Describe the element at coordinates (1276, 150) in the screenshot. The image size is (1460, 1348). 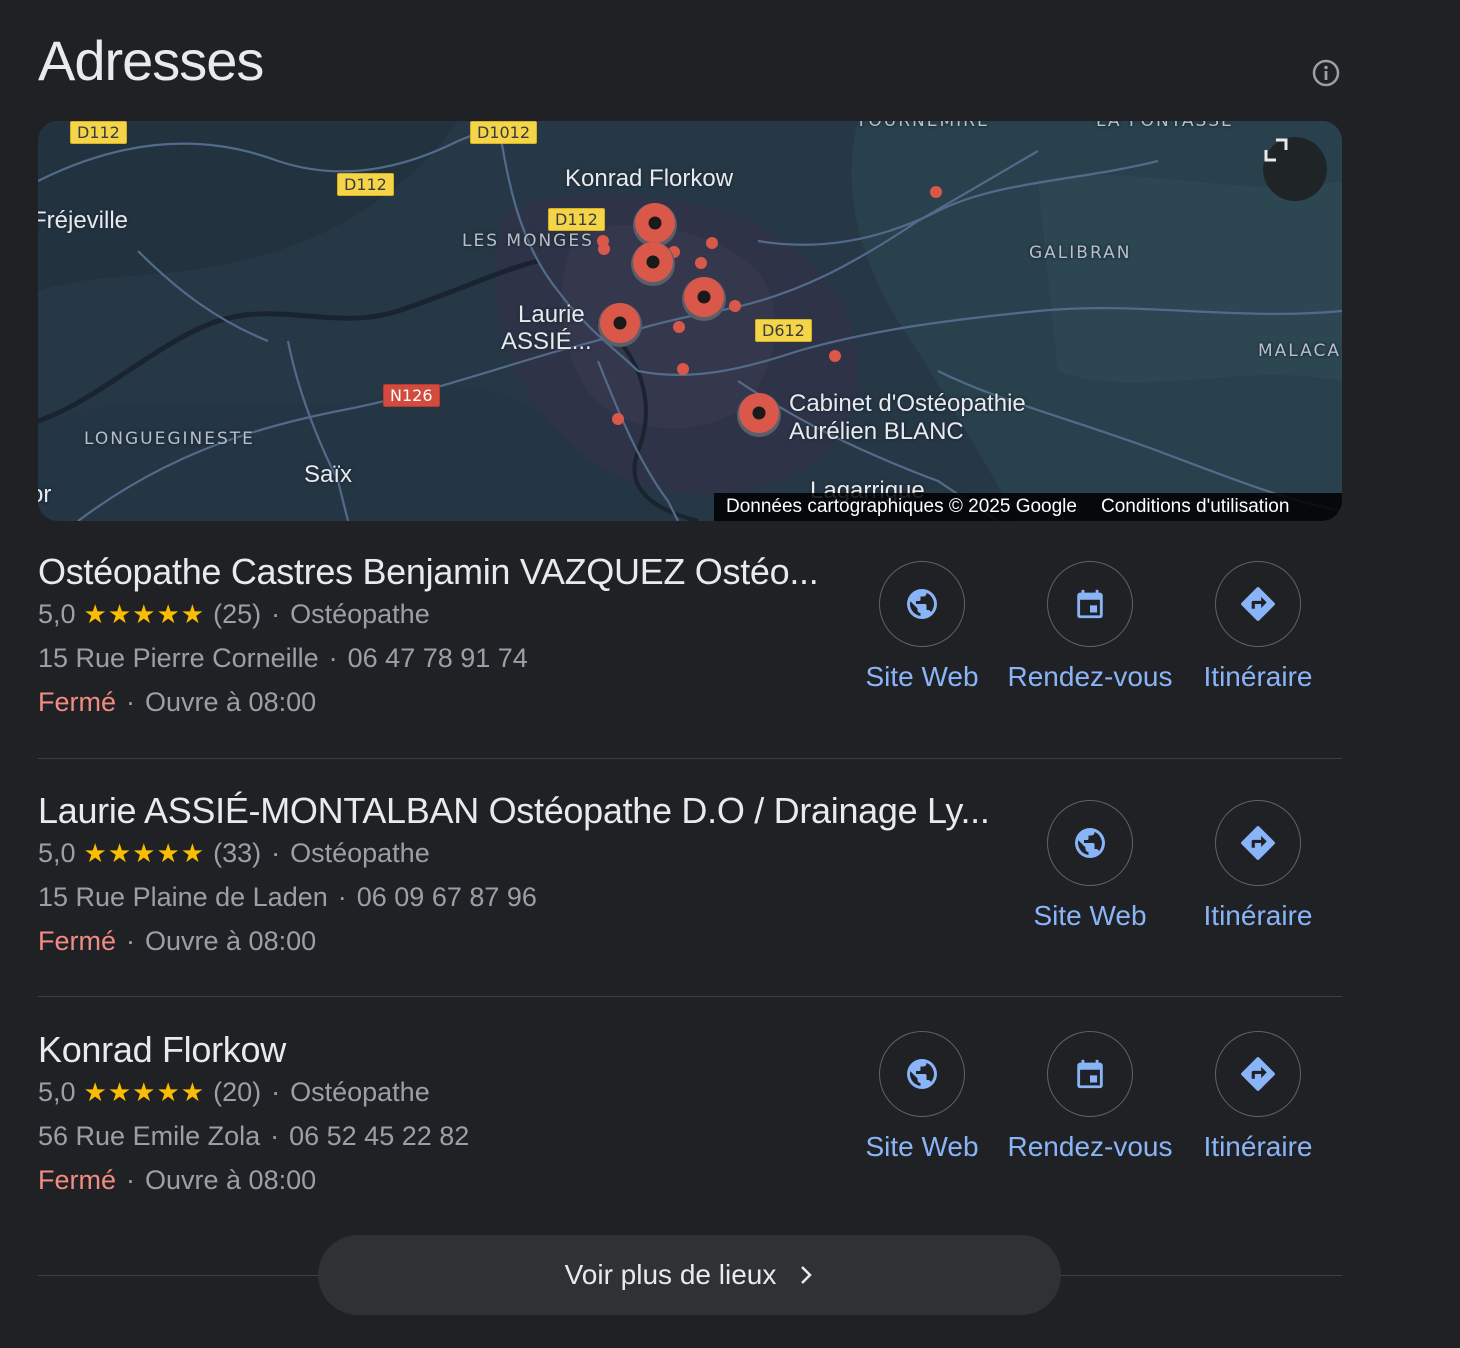
I see `expand-icon` at that location.